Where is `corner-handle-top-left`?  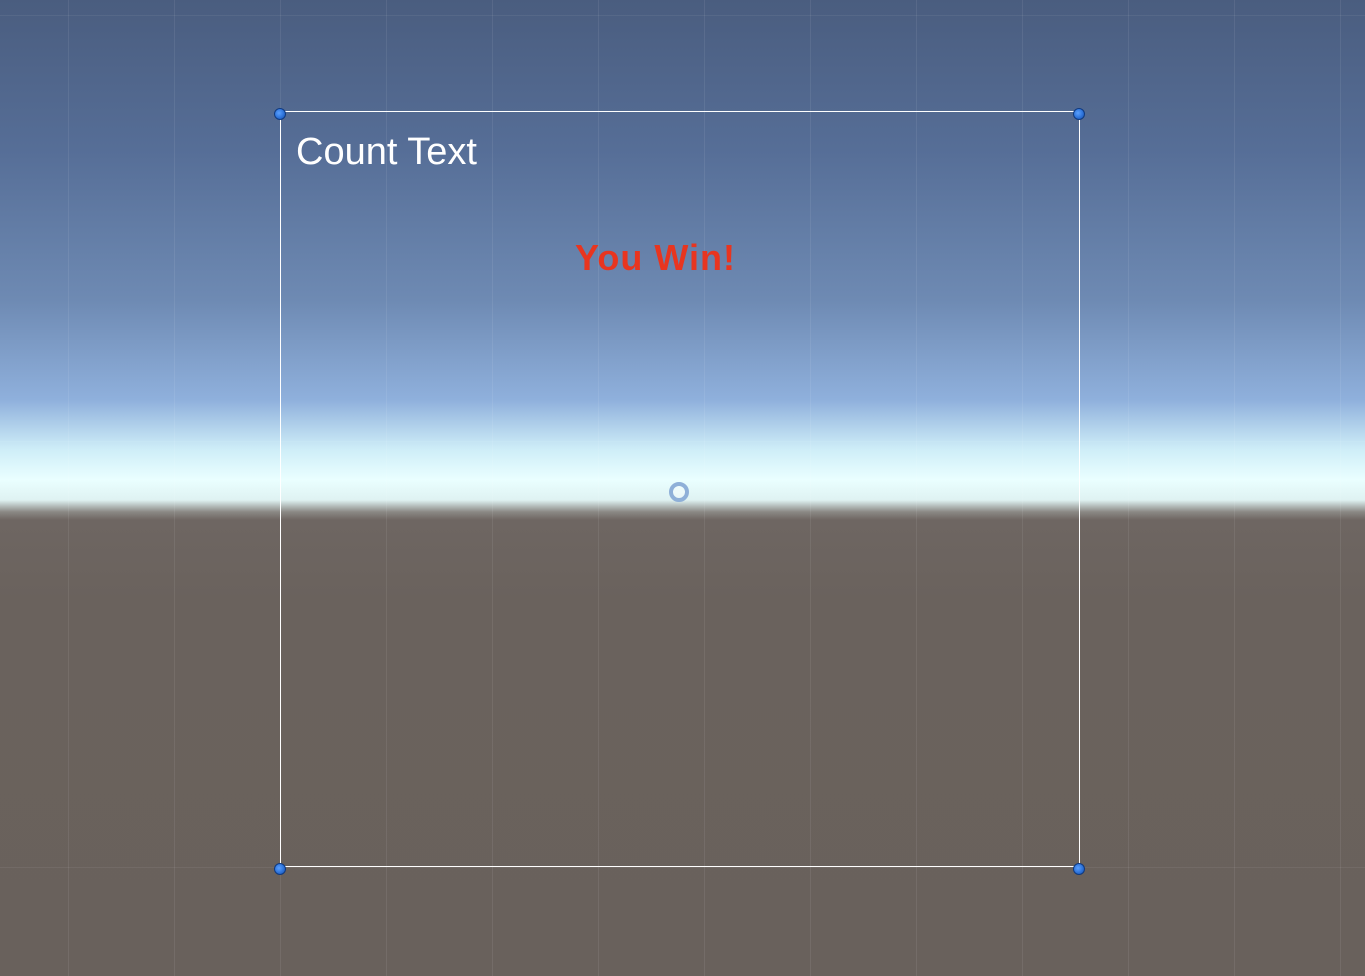 corner-handle-top-left is located at coordinates (280, 114).